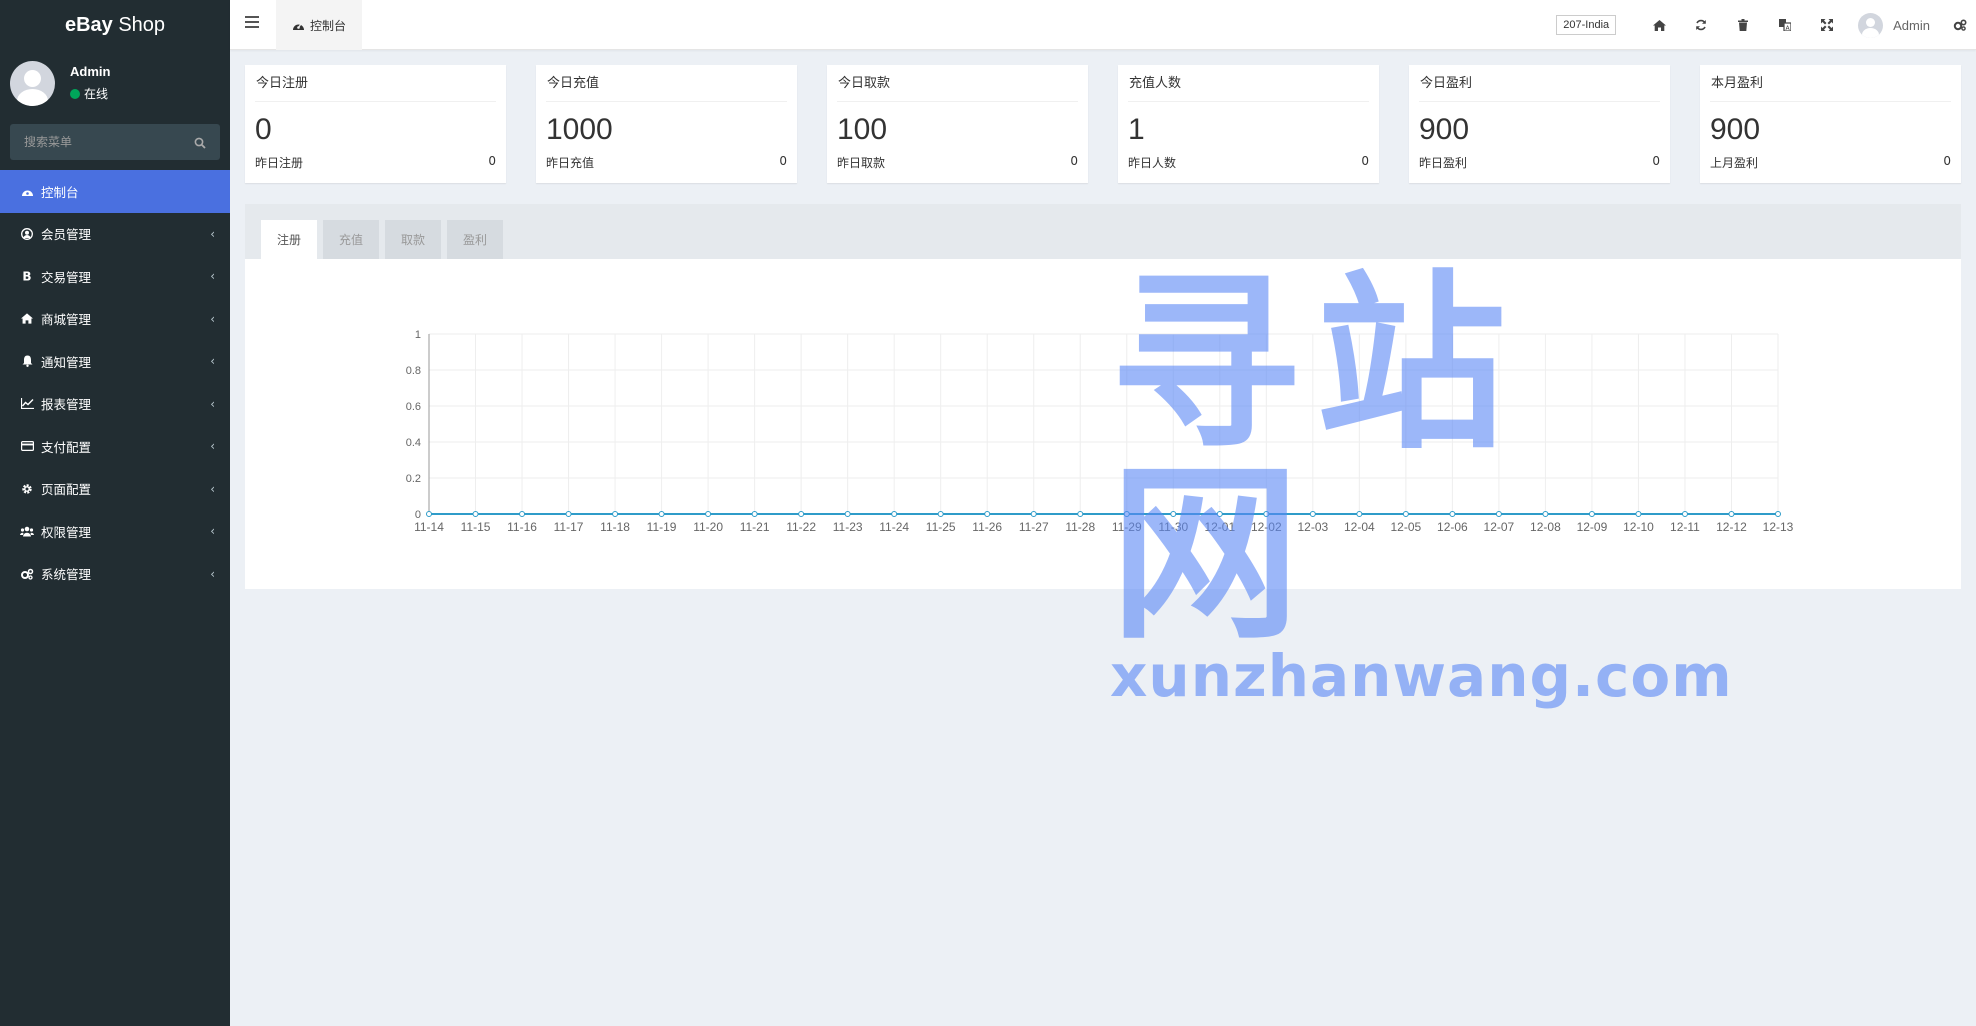  I want to click on x-tick-label: 12-10, so click(1638, 527).